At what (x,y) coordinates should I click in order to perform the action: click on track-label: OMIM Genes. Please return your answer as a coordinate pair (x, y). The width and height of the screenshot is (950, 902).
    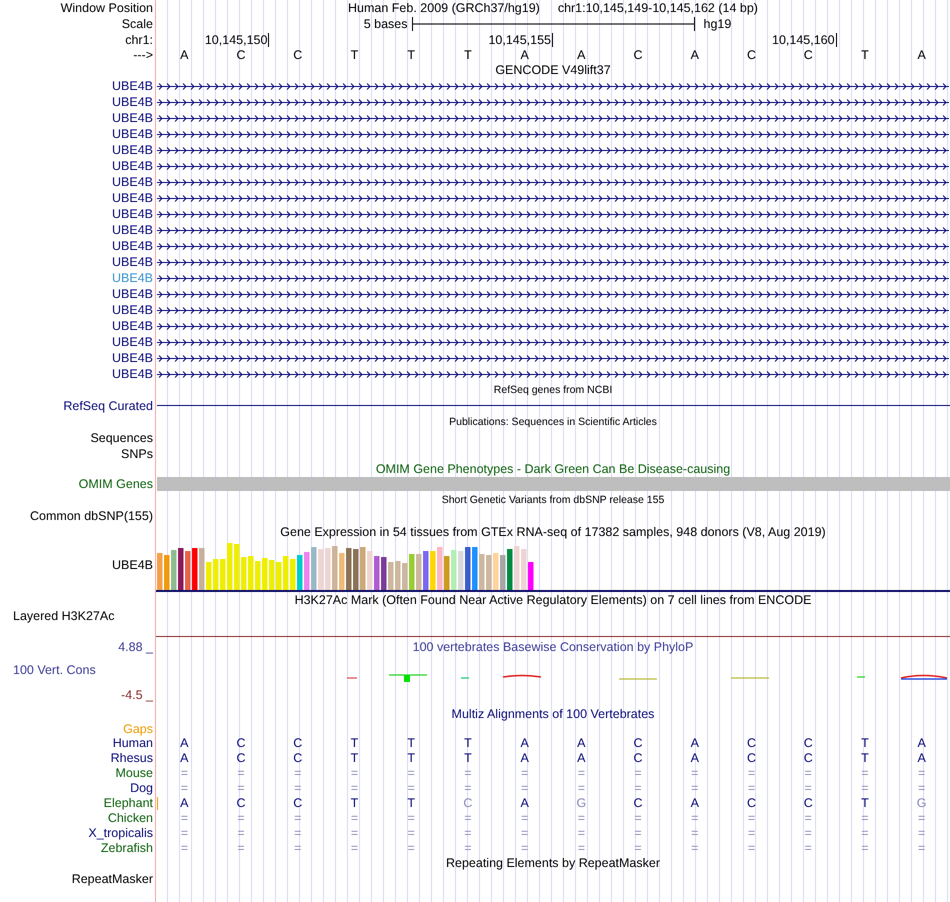
    Looking at the image, I should click on (115, 484).